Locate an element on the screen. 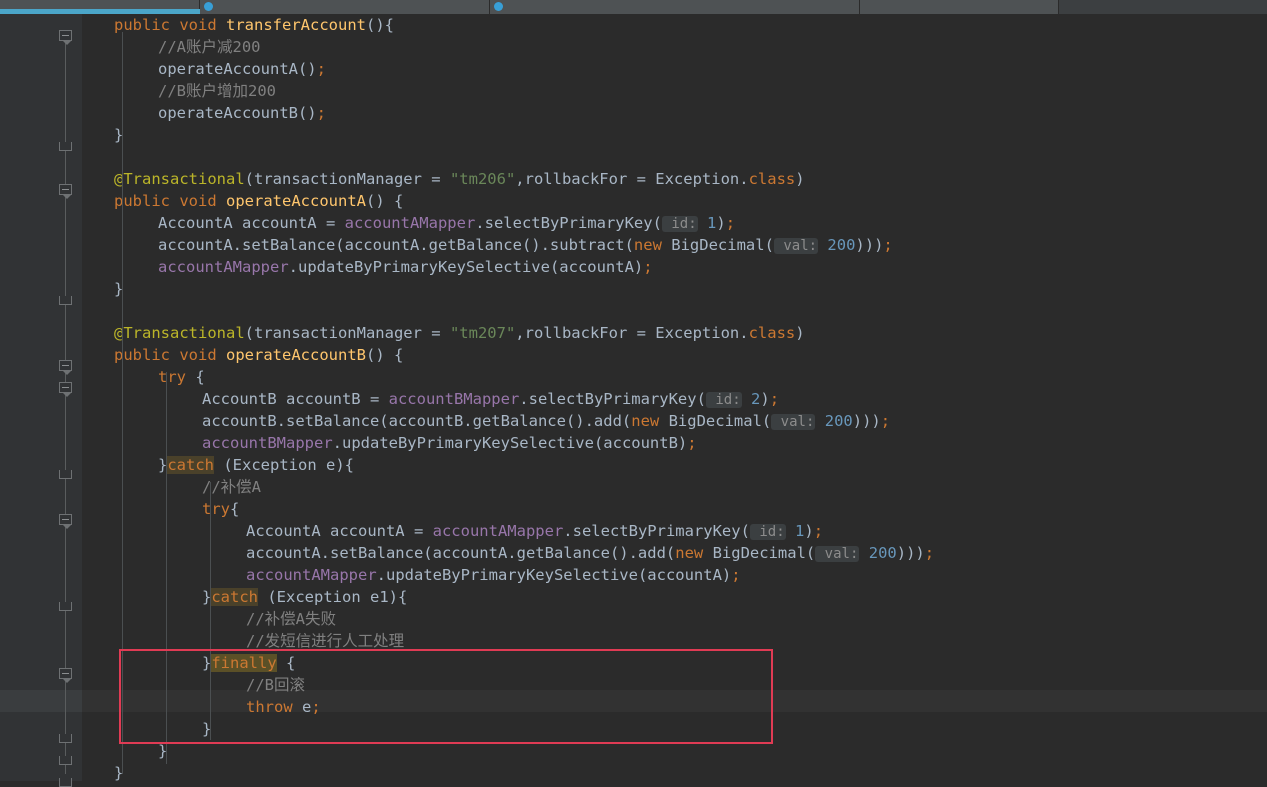 This screenshot has height=787, width=1267. code-token-fld: accountAMapper is located at coordinates (311, 575).